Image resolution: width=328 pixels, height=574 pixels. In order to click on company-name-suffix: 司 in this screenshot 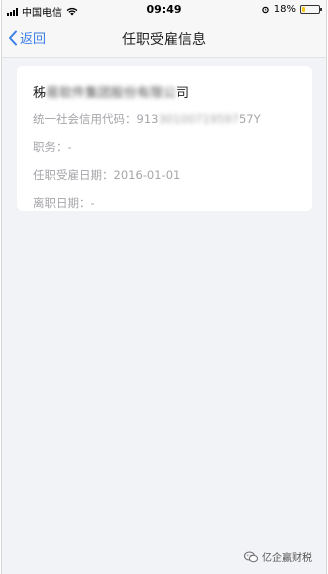, I will do `click(183, 93)`.